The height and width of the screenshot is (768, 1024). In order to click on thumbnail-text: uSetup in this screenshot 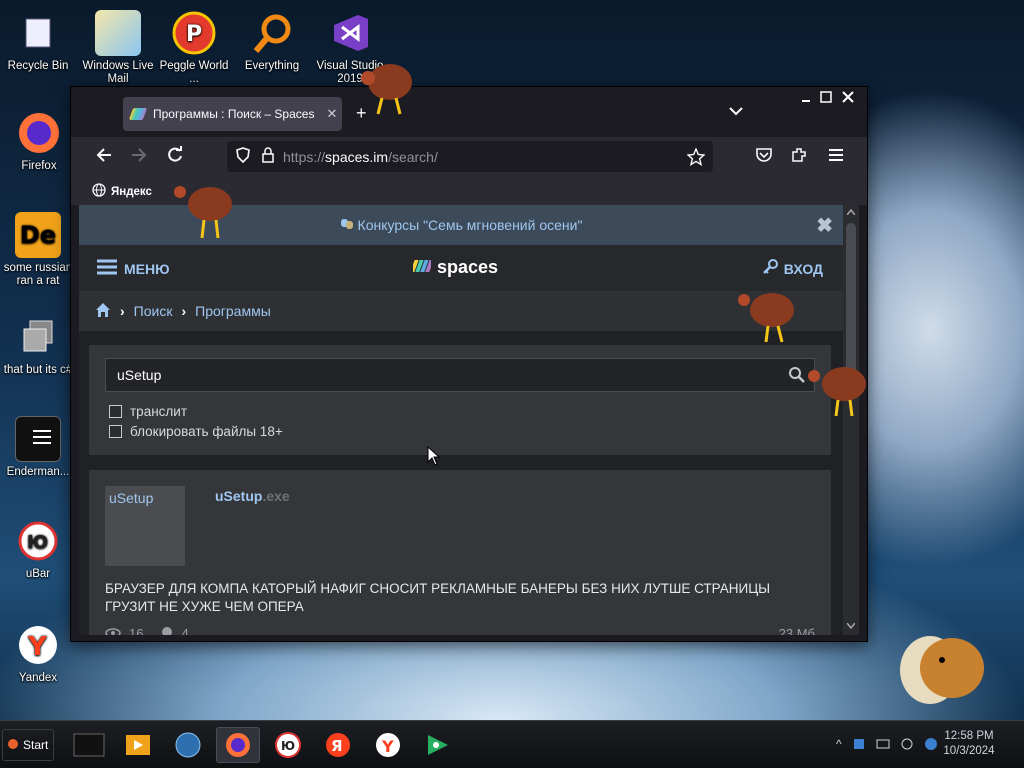, I will do `click(131, 498)`.